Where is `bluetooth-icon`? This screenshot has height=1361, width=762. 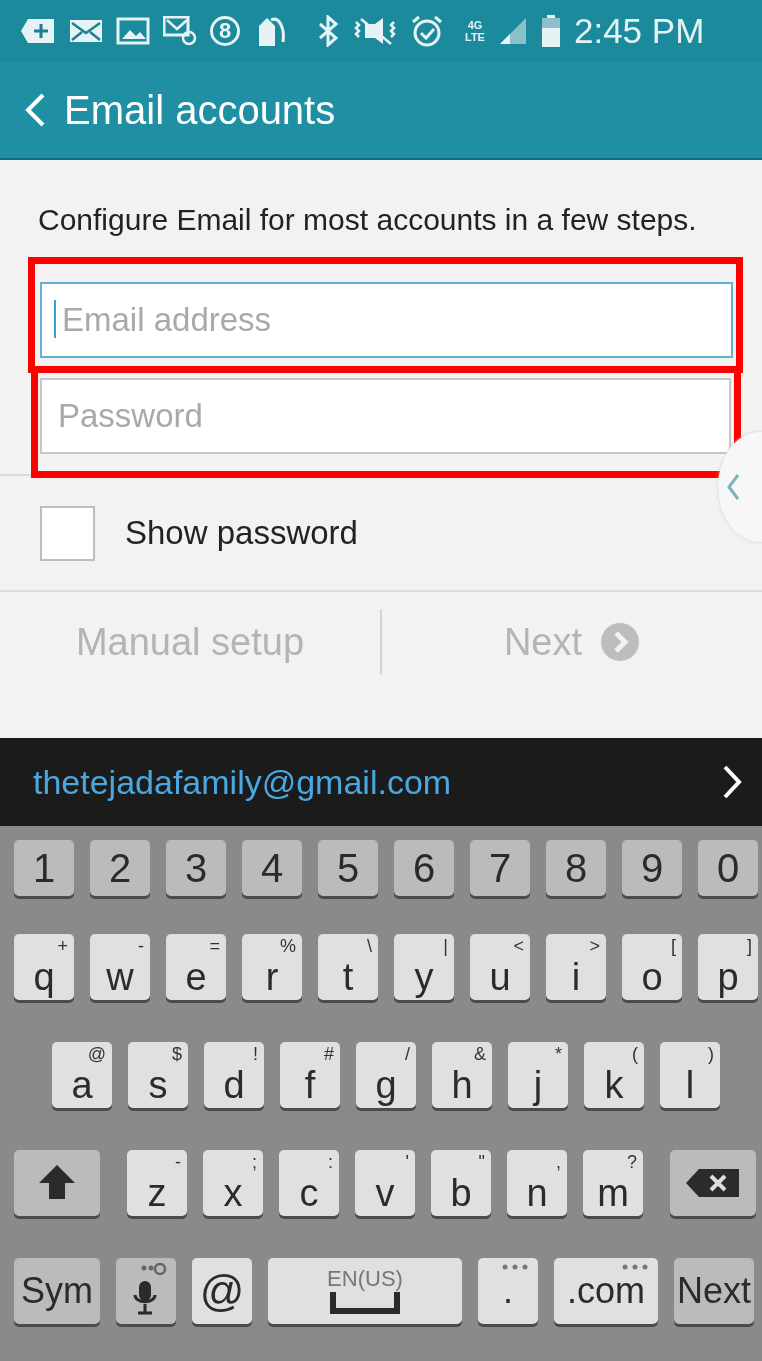 bluetooth-icon is located at coordinates (328, 31).